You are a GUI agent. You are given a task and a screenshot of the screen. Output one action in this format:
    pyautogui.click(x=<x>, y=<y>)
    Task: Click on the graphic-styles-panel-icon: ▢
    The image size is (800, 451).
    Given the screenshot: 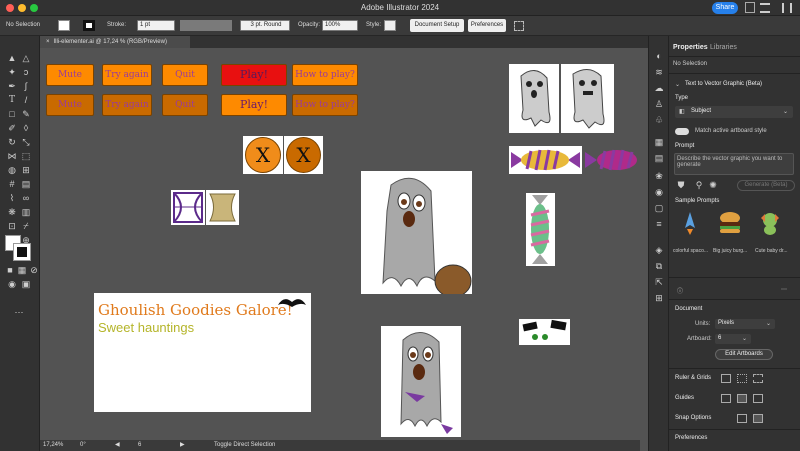 What is the action you would take?
    pyautogui.click(x=659, y=208)
    